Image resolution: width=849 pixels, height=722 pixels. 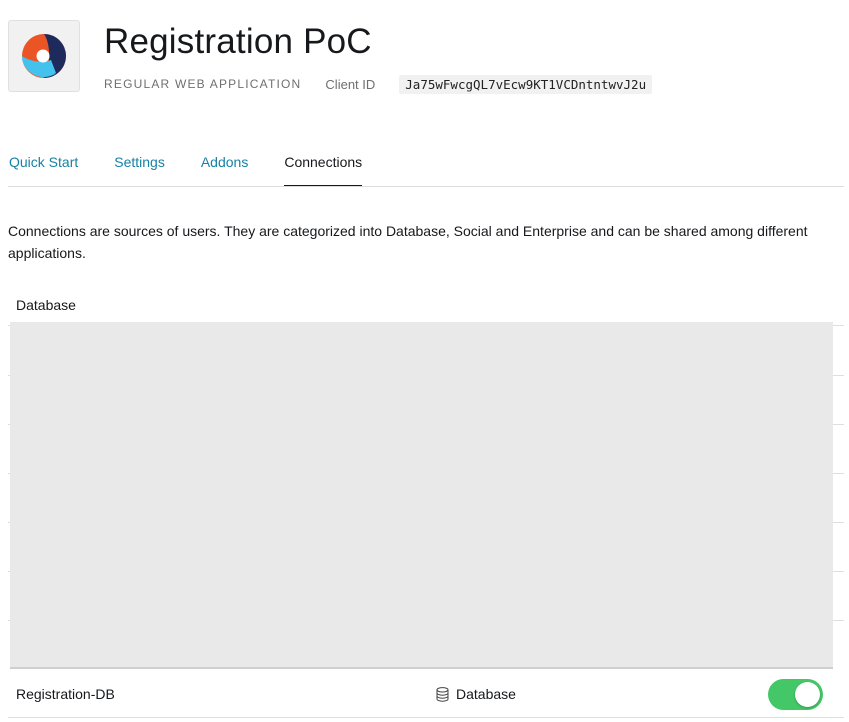 I want to click on connection-name: Registration-DB, so click(x=65, y=694).